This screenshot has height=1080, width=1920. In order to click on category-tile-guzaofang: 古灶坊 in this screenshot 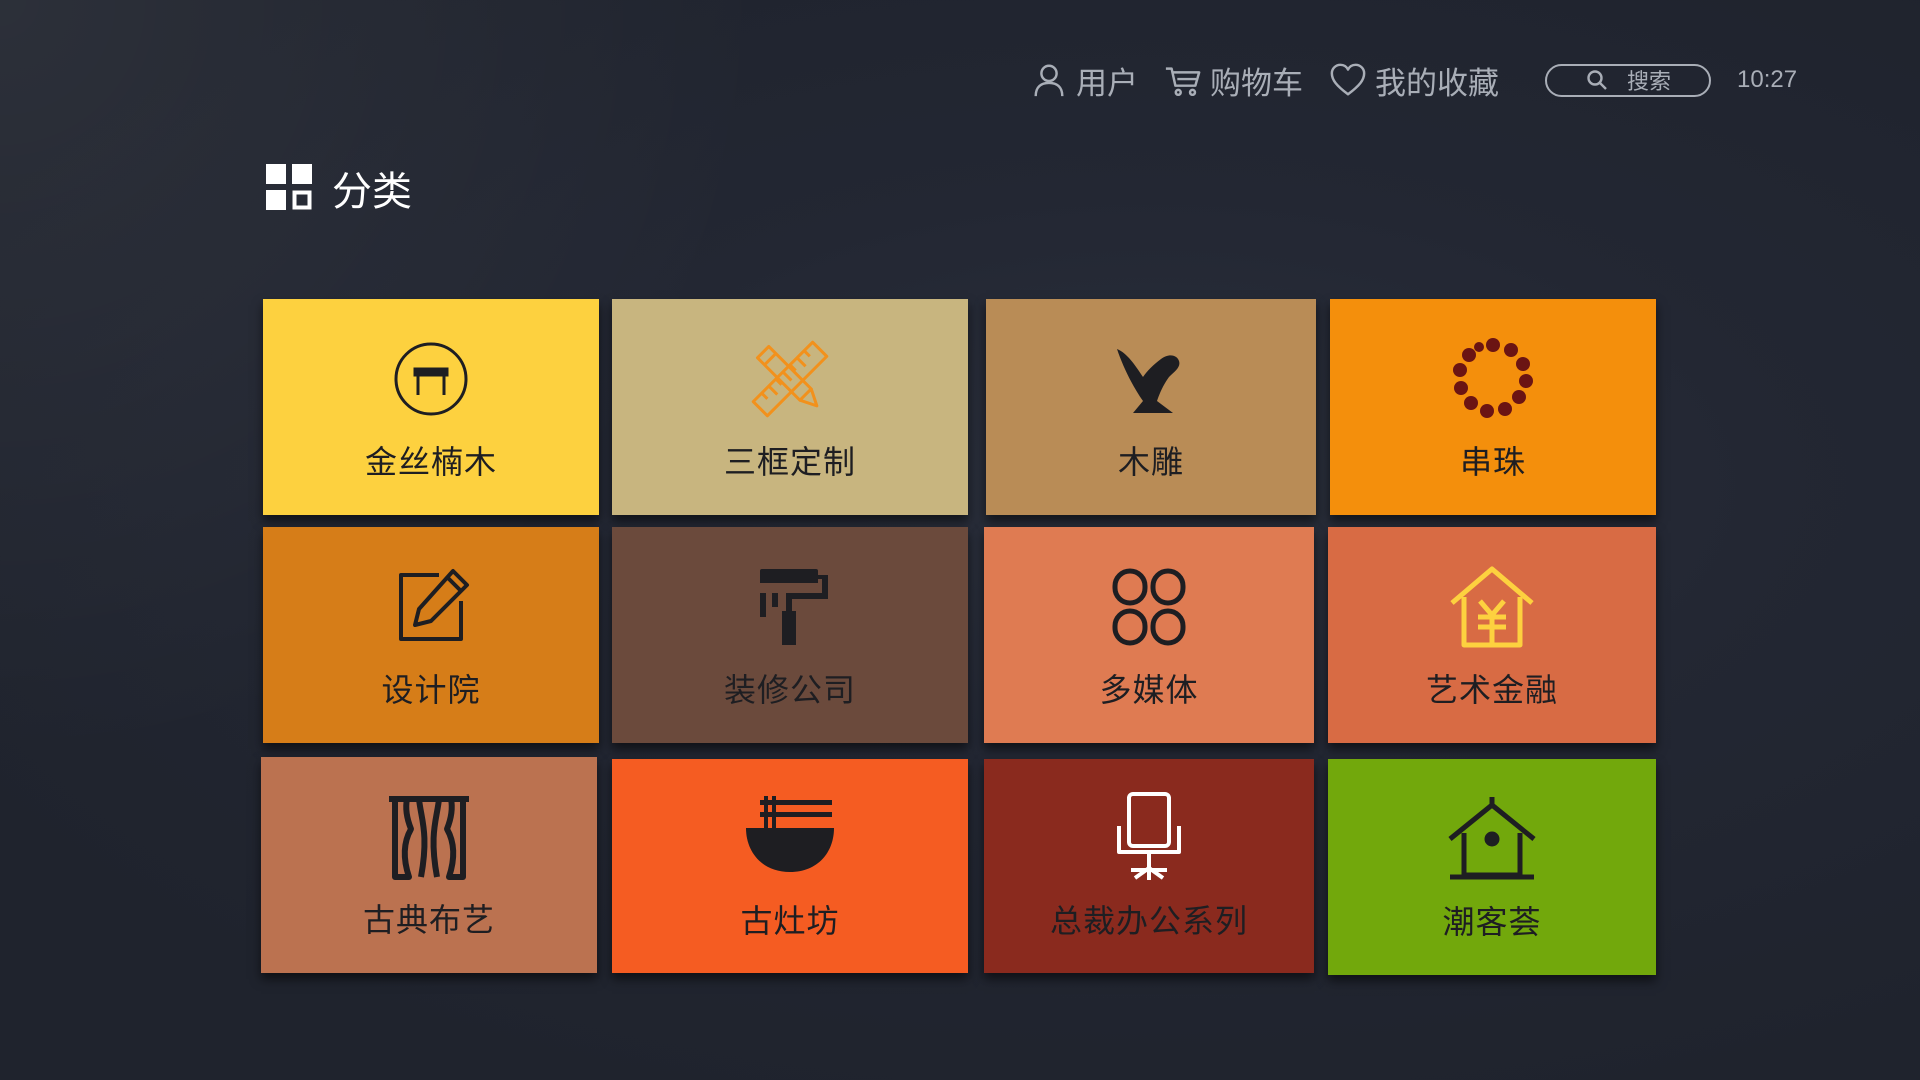, I will do `click(790, 866)`.